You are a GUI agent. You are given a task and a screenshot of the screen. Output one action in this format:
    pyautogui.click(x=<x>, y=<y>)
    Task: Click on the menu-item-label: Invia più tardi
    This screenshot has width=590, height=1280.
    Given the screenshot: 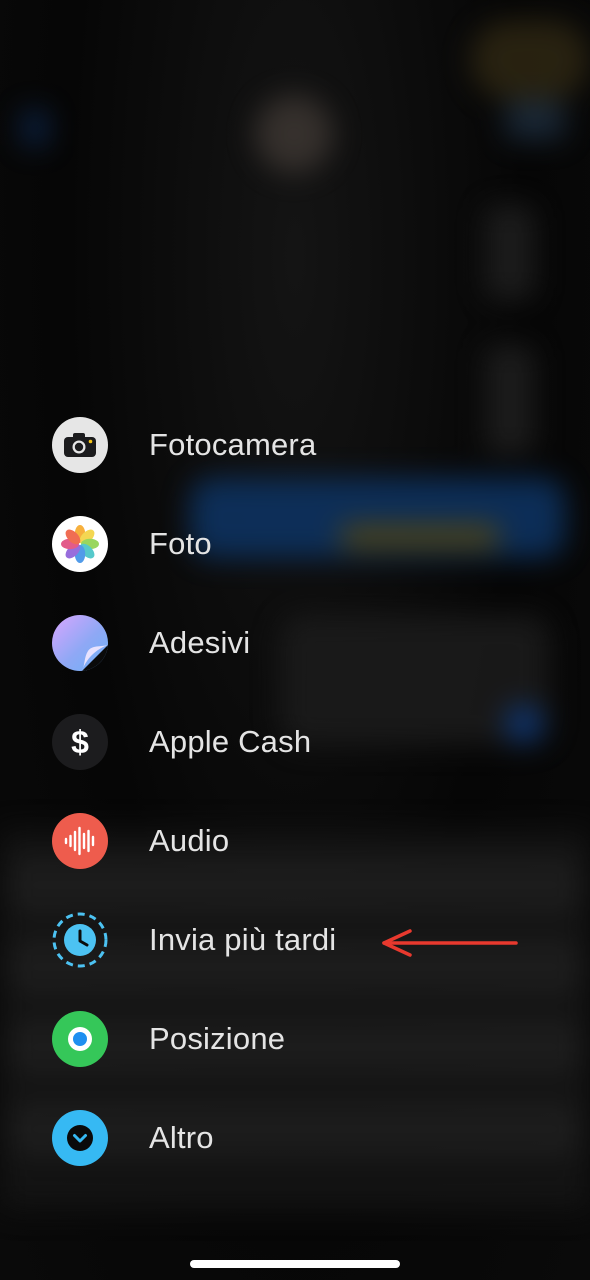 What is the action you would take?
    pyautogui.click(x=243, y=939)
    